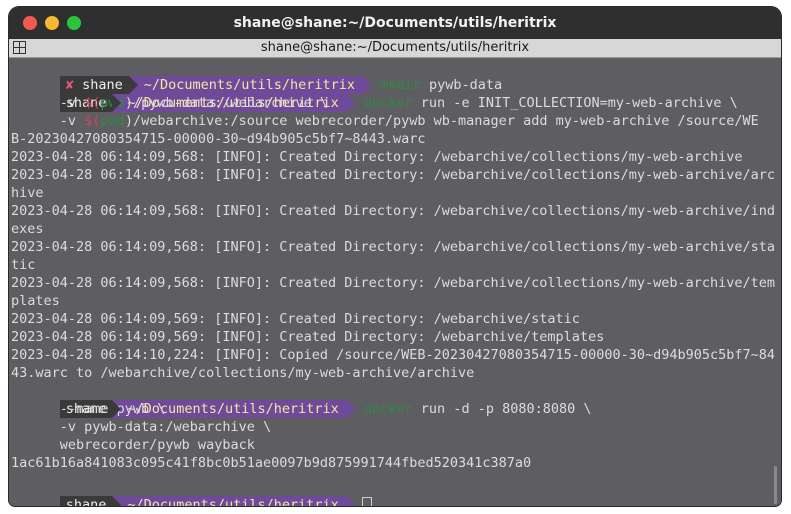 Image resolution: width=791 pixels, height=514 pixels. I want to click on output-line: -v pywb-data:/webarchive \, so click(141, 427).